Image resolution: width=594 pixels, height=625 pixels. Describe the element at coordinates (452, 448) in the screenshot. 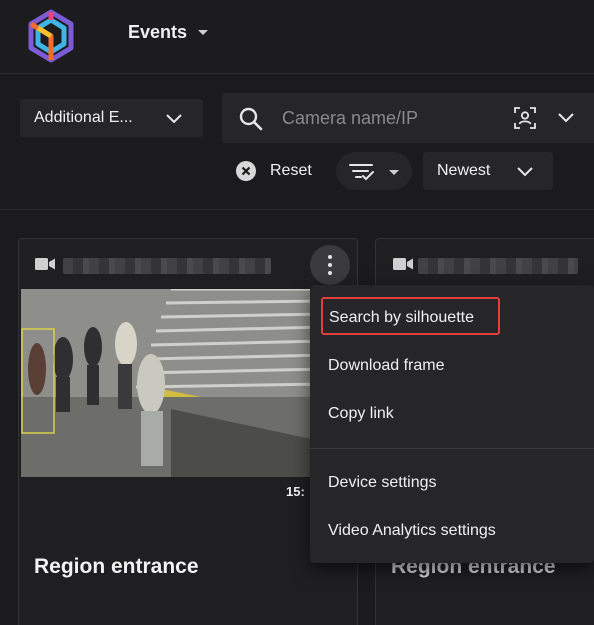

I see `menu-divider` at that location.